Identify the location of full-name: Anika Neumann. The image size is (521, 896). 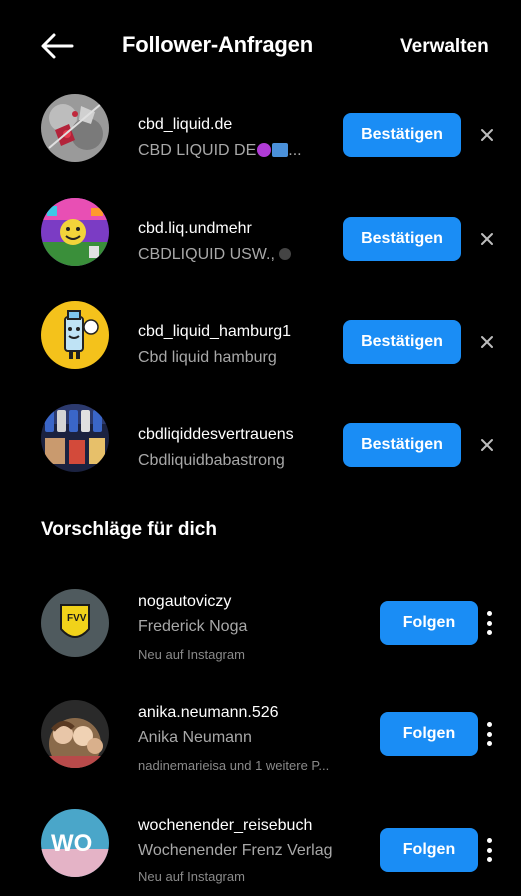
(195, 737).